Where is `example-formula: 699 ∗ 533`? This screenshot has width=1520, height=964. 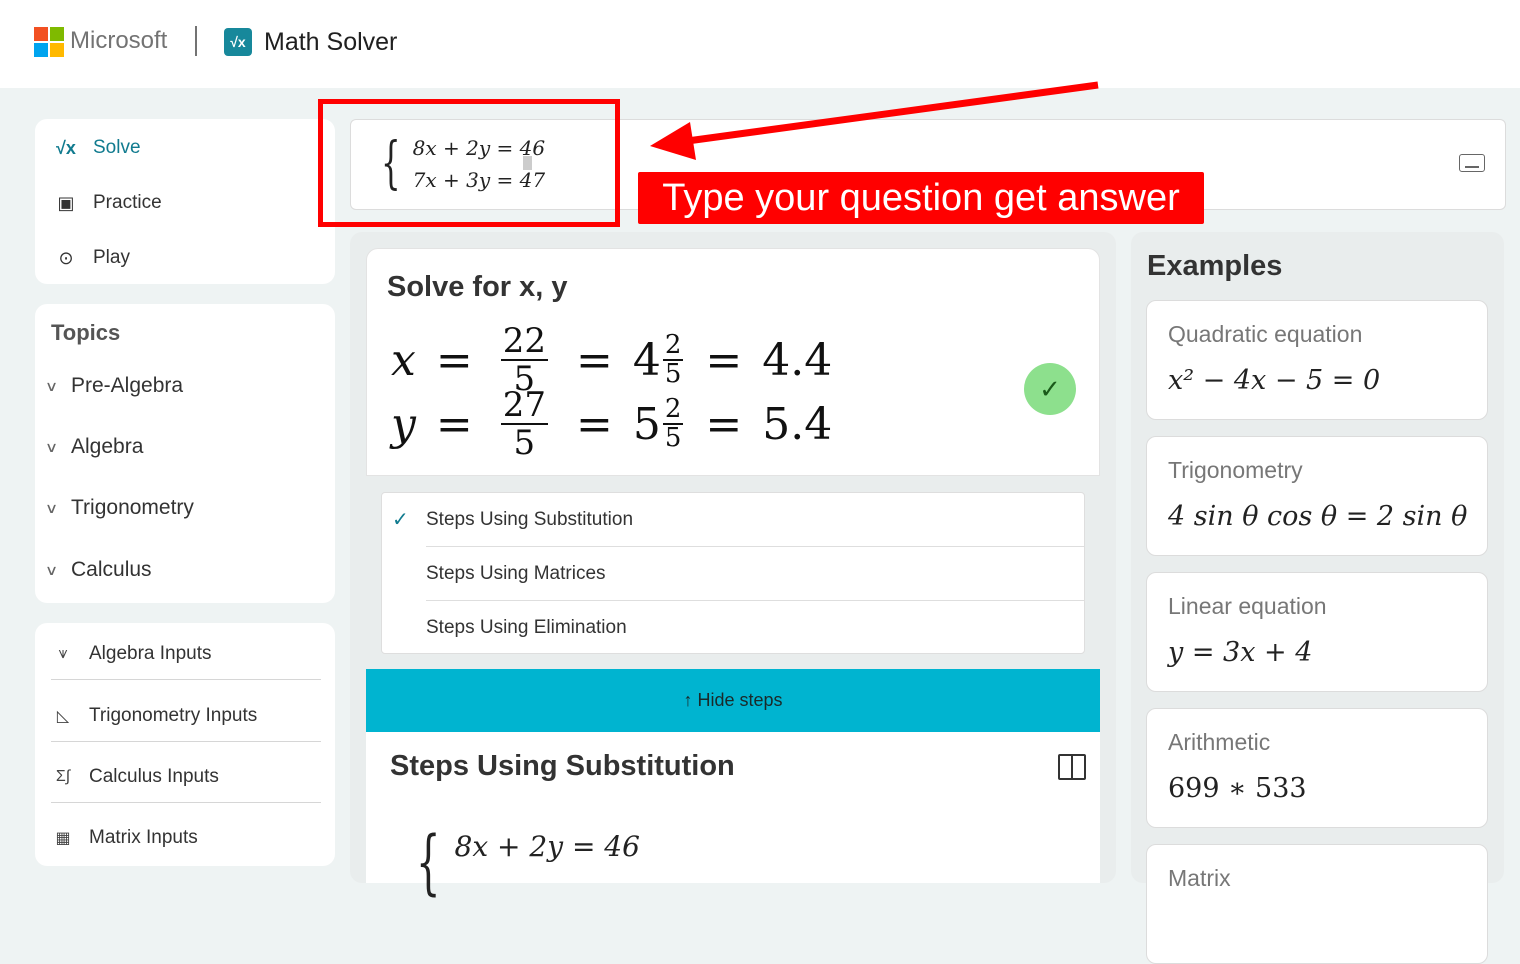
example-formula: 699 ∗ 533 is located at coordinates (1237, 788).